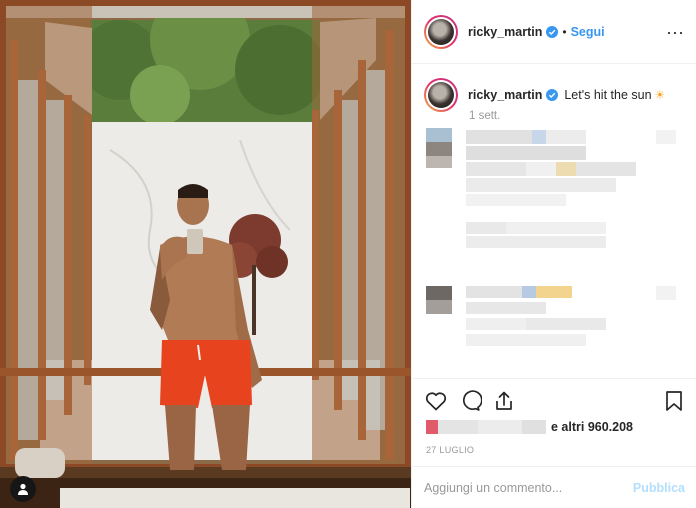 This screenshot has width=696, height=508. What do you see at coordinates (505, 95) in the screenshot?
I see `caption-username: ricky_martin` at bounding box center [505, 95].